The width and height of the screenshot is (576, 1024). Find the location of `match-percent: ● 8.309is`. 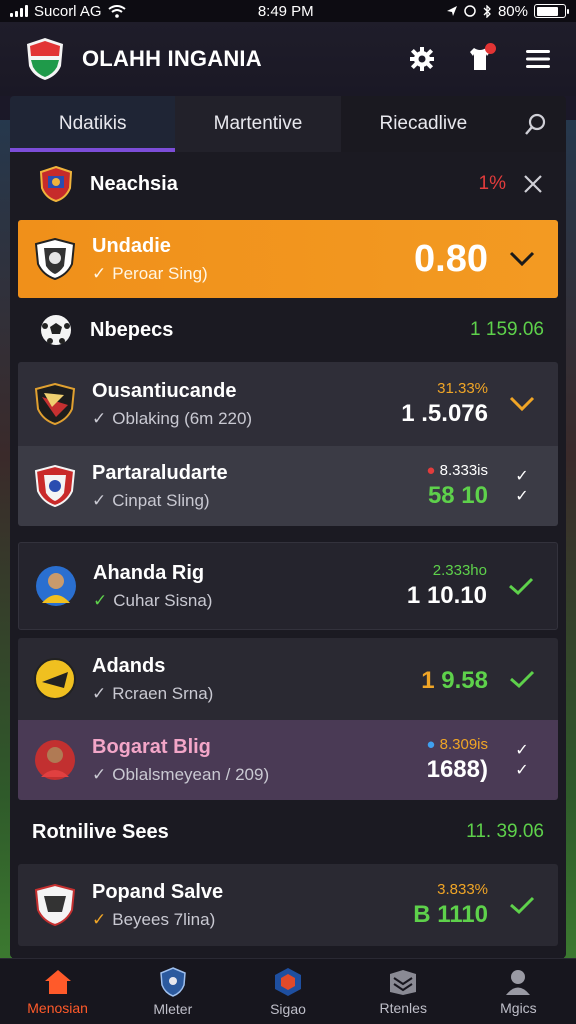

match-percent: ● 8.309is is located at coordinates (457, 744).